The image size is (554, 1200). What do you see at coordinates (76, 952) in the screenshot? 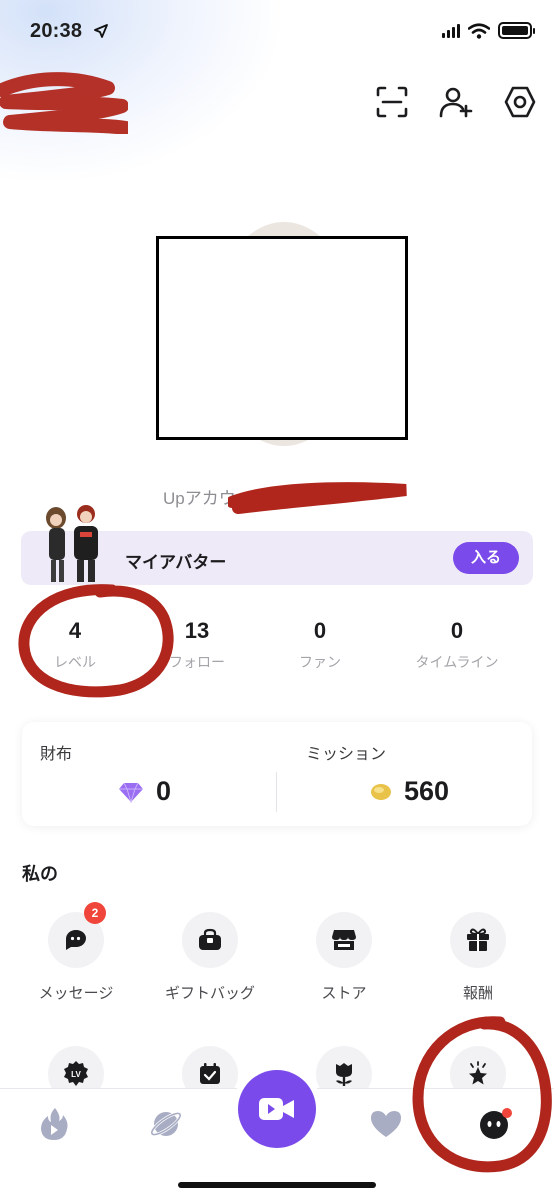
I see `menu-messages: 2 メッセージ` at bounding box center [76, 952].